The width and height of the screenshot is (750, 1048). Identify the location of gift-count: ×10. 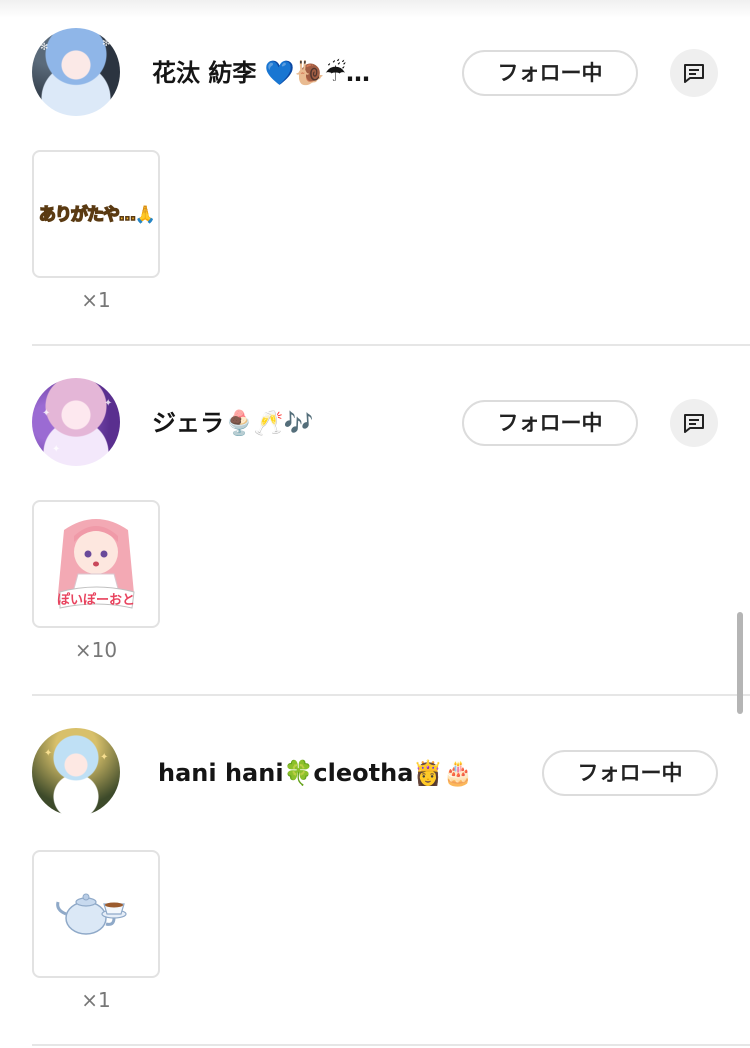
(96, 650).